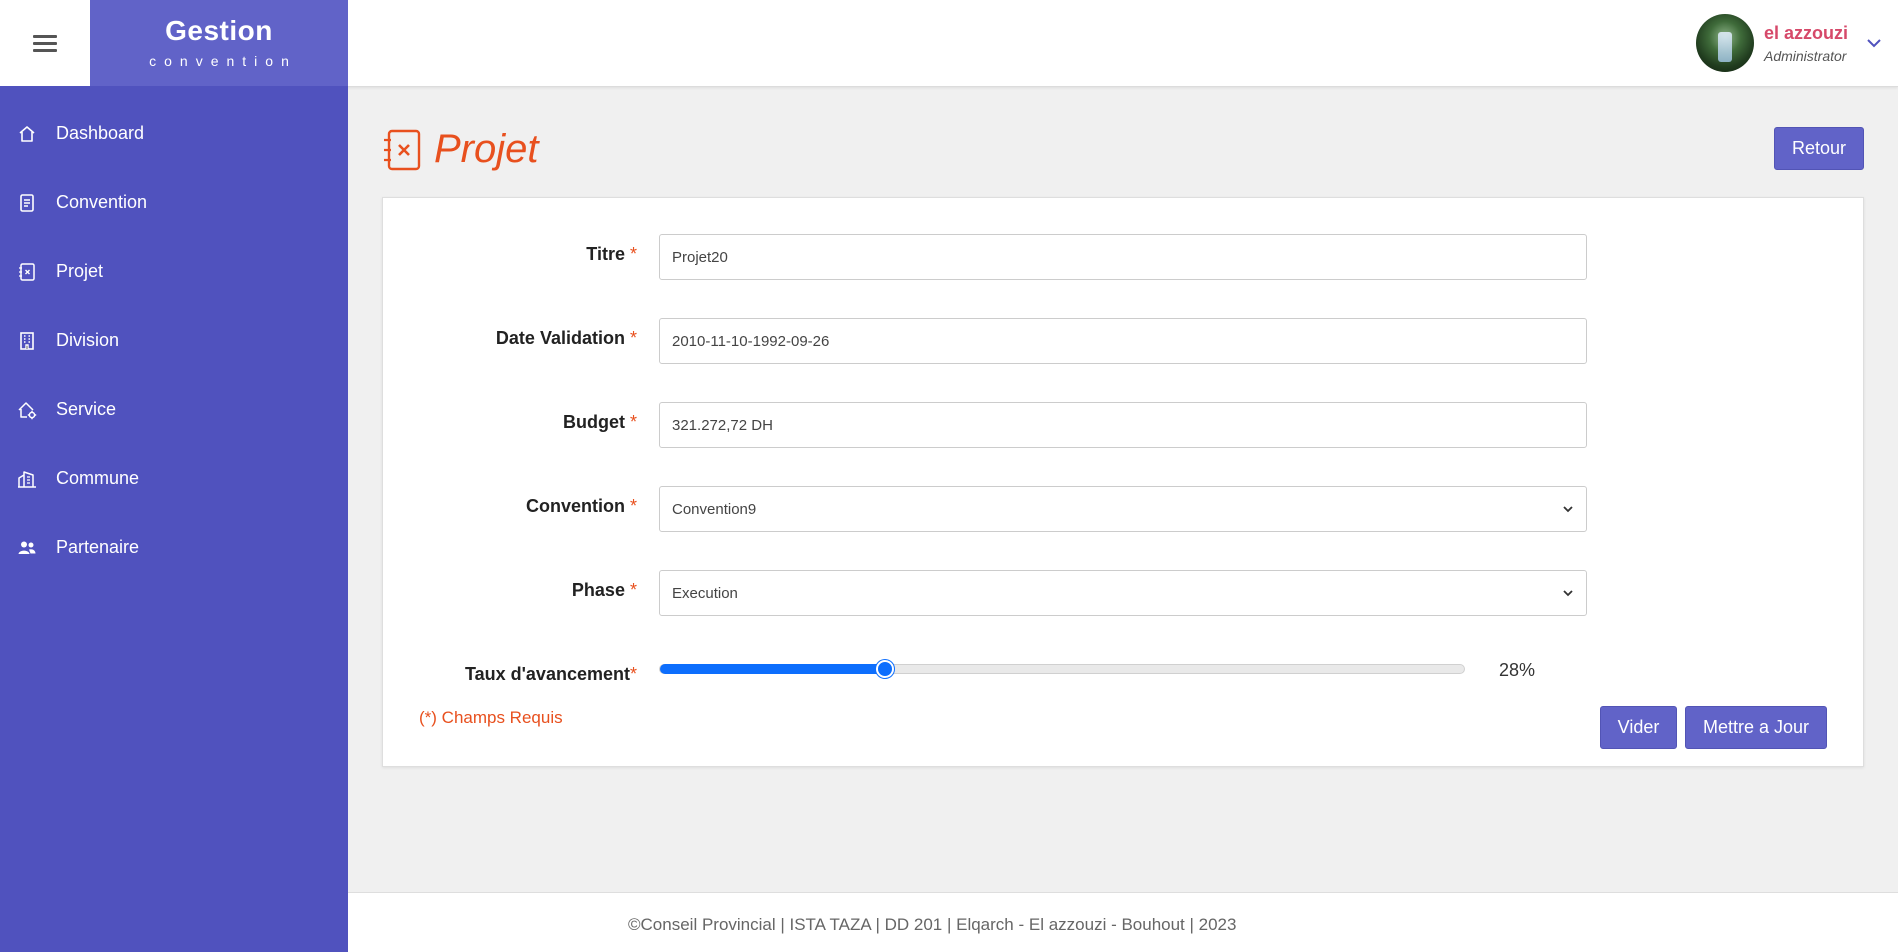  I want to click on sidebar-item-label: Division, so click(88, 340).